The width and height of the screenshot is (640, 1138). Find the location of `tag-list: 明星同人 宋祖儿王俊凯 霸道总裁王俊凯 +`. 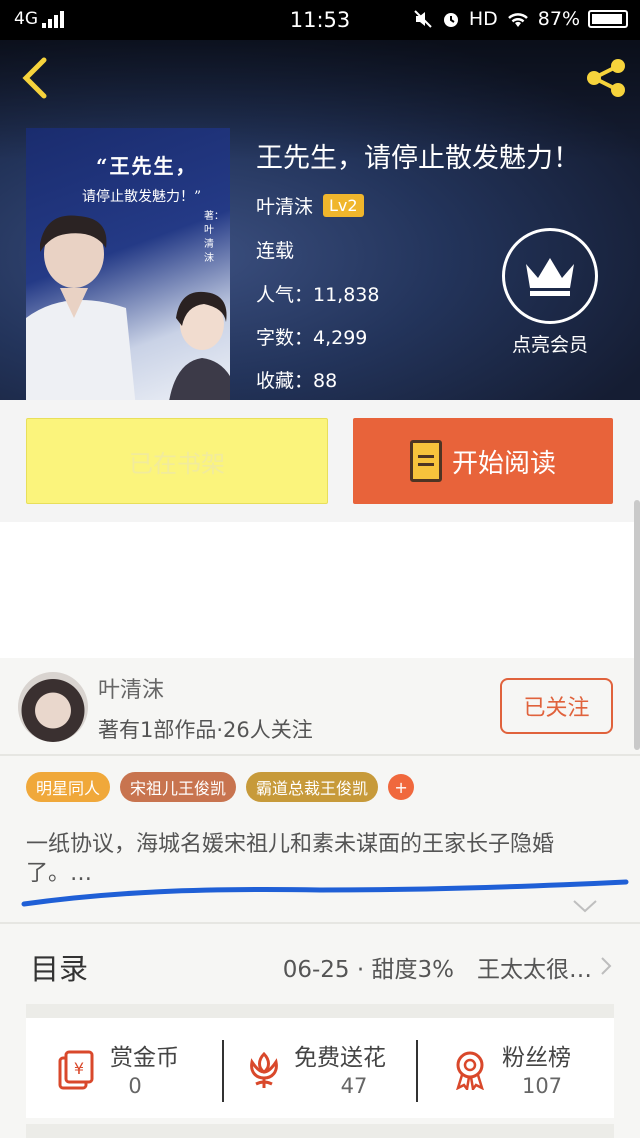

tag-list: 明星同人 宋祖儿王俊凯 霸道总裁王俊凯 + is located at coordinates (220, 787).